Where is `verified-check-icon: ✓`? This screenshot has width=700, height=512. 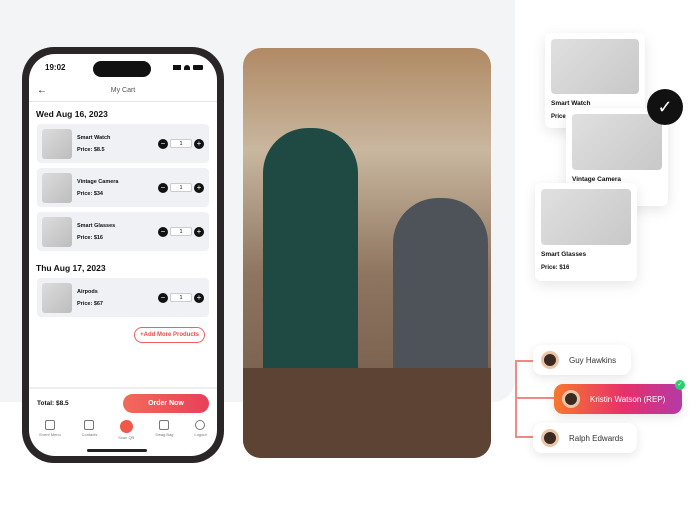 verified-check-icon: ✓ is located at coordinates (680, 385).